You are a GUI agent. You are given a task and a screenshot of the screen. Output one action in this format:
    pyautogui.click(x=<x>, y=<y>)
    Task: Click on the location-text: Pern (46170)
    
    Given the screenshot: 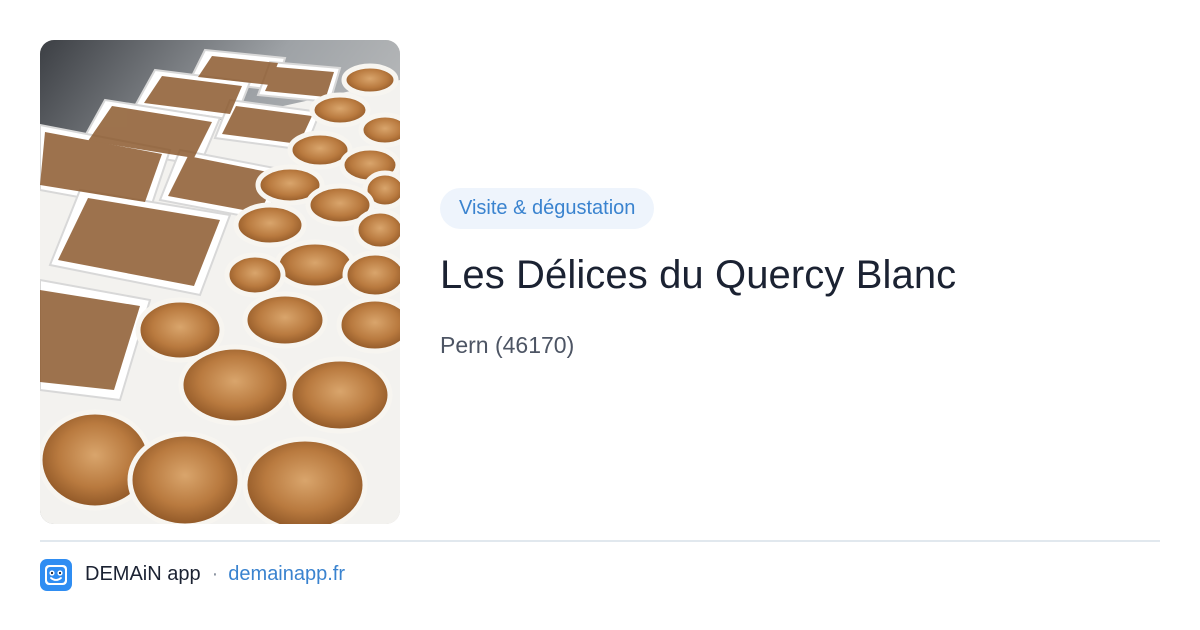 What is the action you would take?
    pyautogui.click(x=507, y=345)
    